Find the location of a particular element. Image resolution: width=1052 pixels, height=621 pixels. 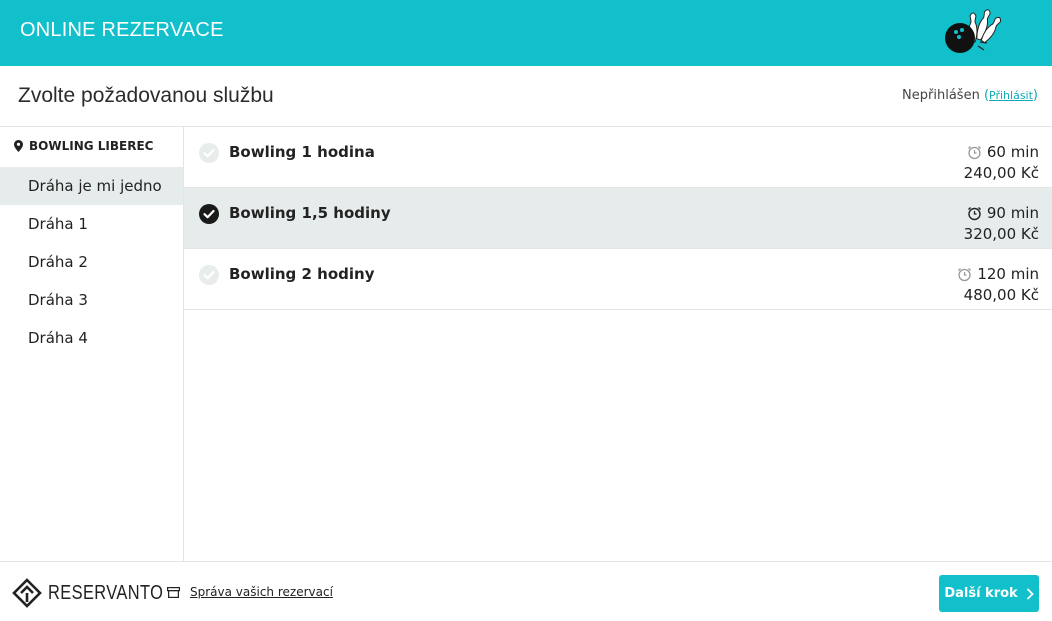

login-status: Nepřihlášen (Přihlásit) is located at coordinates (970, 95).